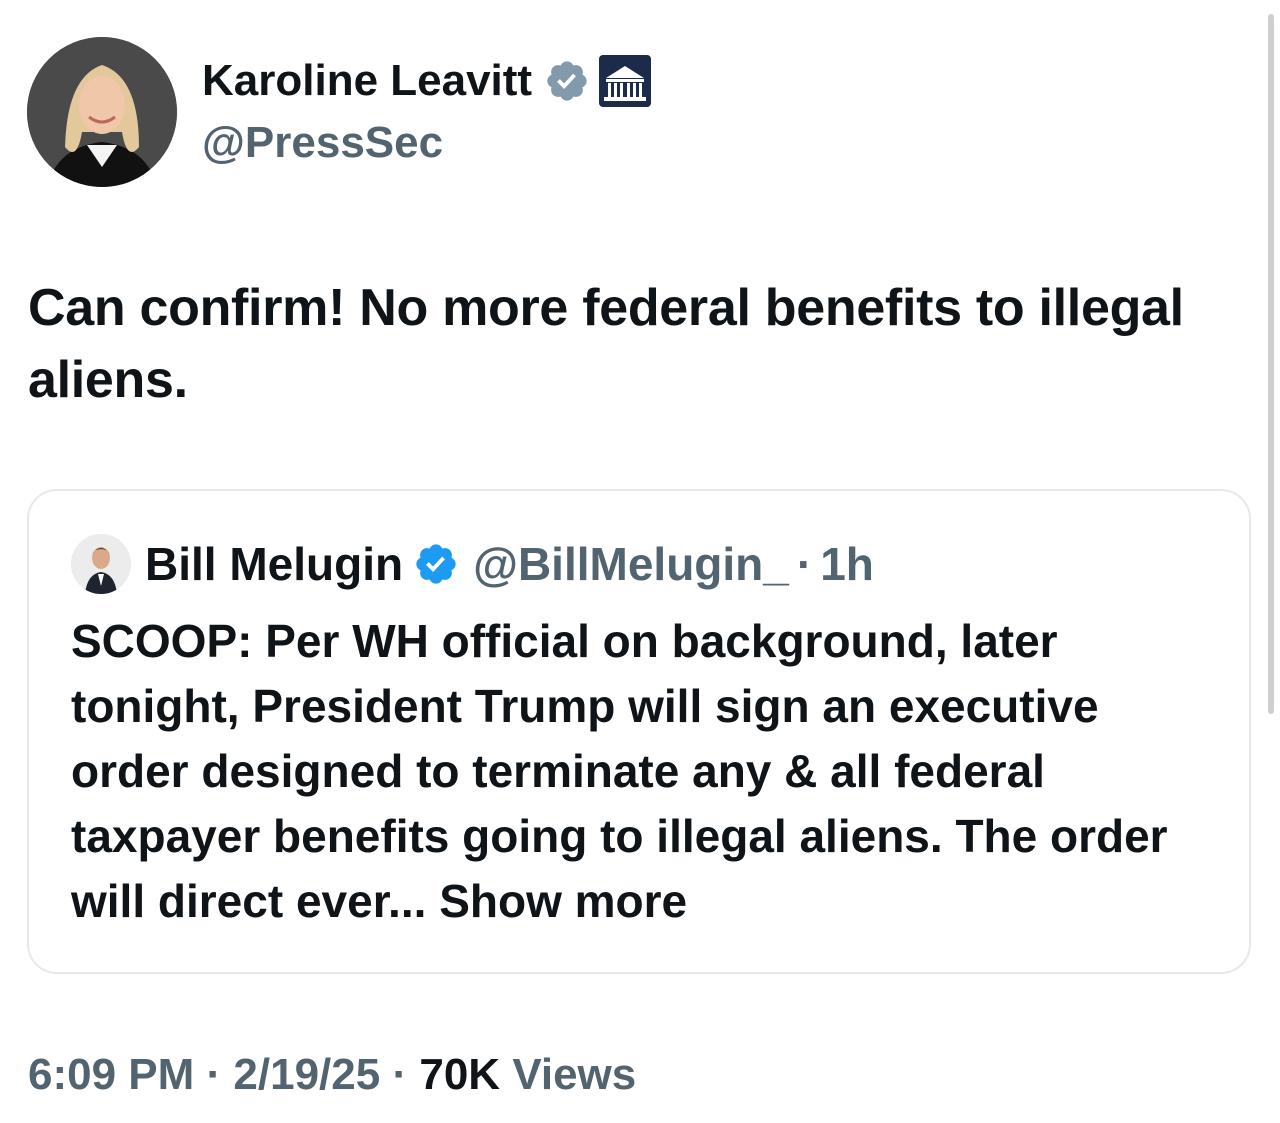 This screenshot has width=1280, height=1123. What do you see at coordinates (631, 564) in the screenshot?
I see `quoted-author-handle: @BillMelugin_` at bounding box center [631, 564].